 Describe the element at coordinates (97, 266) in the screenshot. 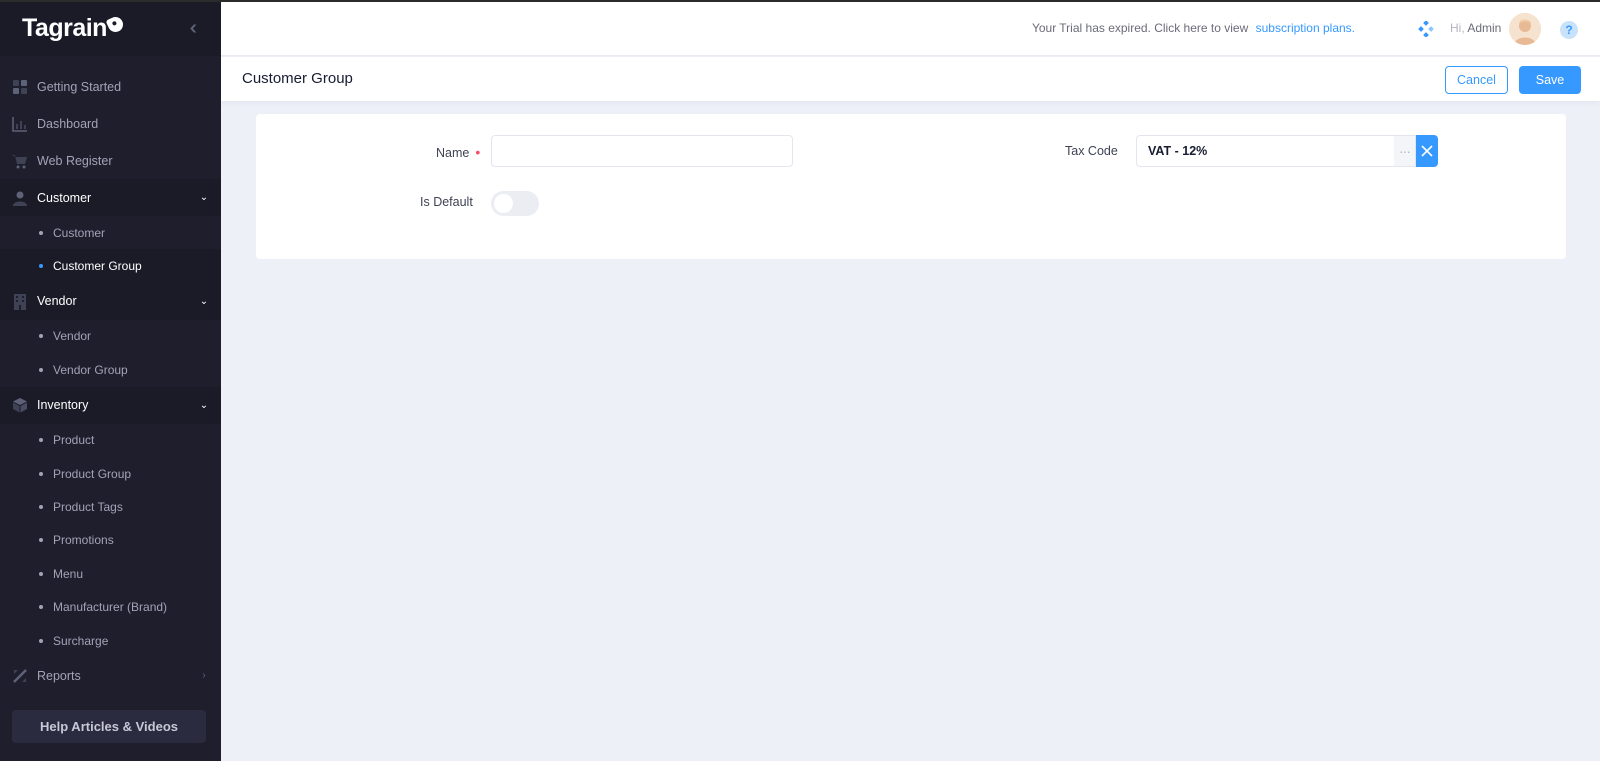

I see `sidebar-subitem-label: Customer Group` at that location.